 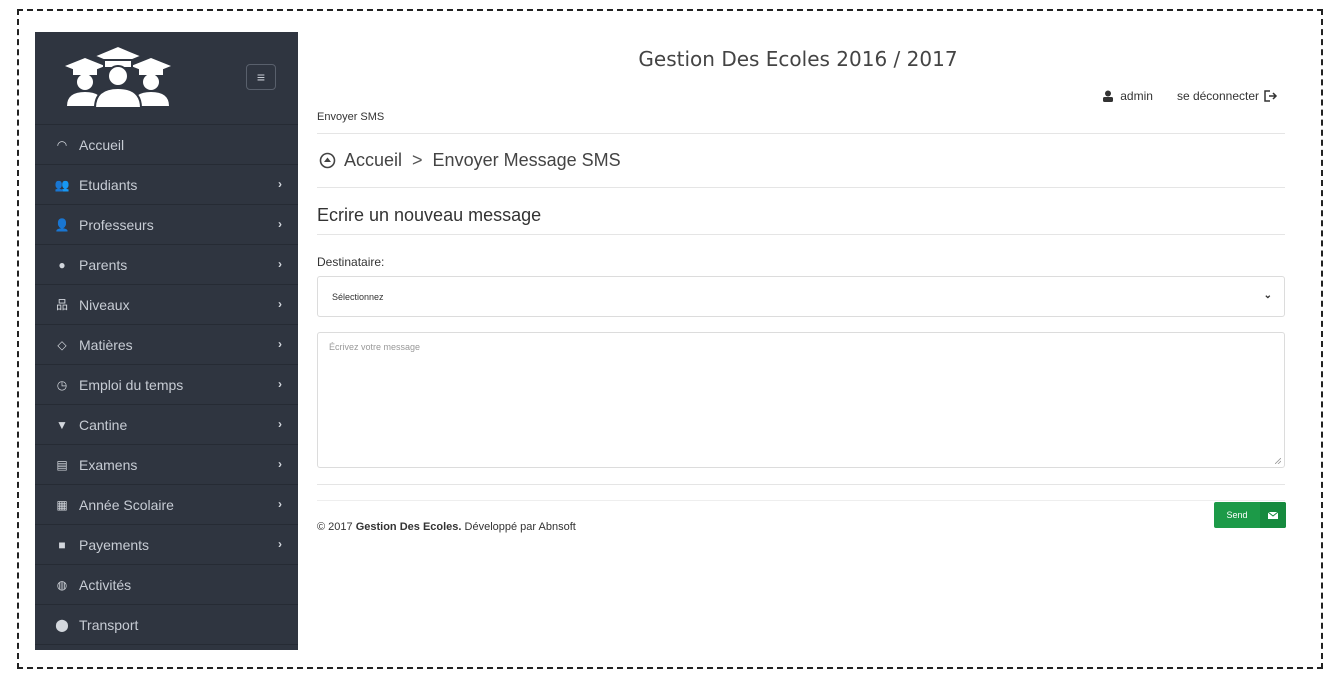 I want to click on circle-arrow-icon, so click(x=327, y=160).